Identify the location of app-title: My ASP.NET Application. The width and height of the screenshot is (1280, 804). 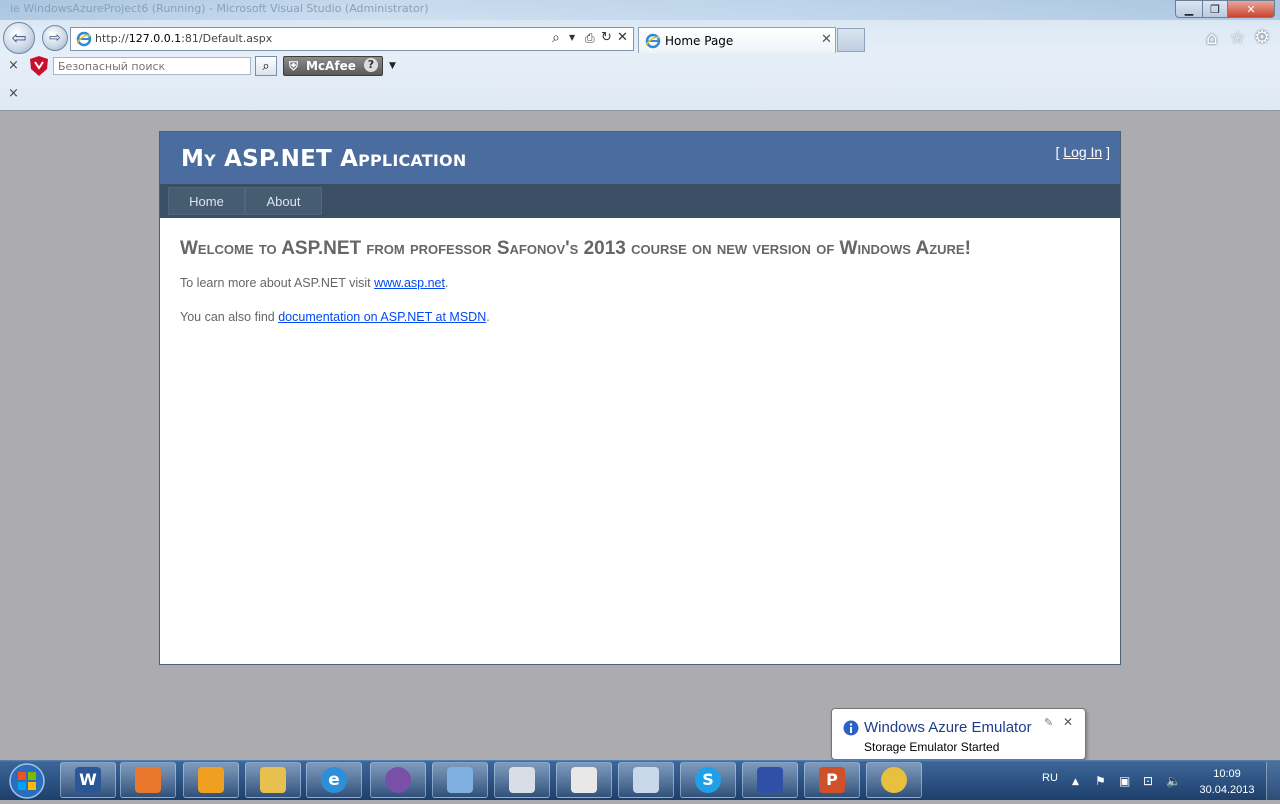
(324, 159).